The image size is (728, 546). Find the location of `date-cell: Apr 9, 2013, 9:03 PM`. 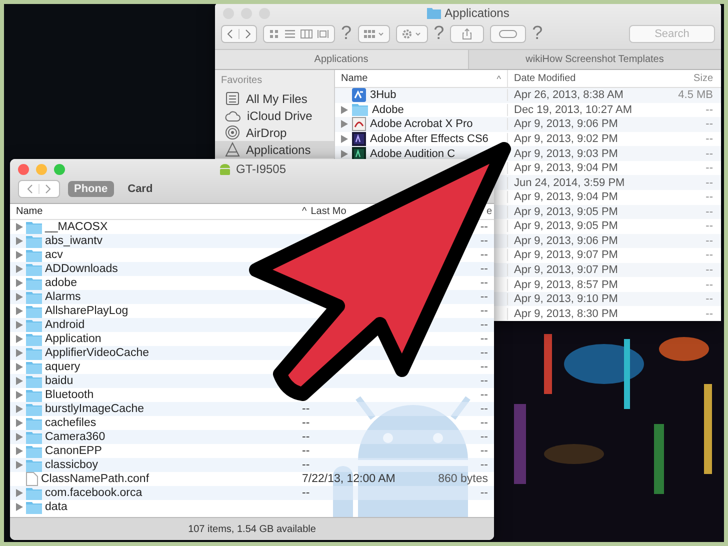

date-cell: Apr 9, 2013, 9:03 PM is located at coordinates (566, 154).